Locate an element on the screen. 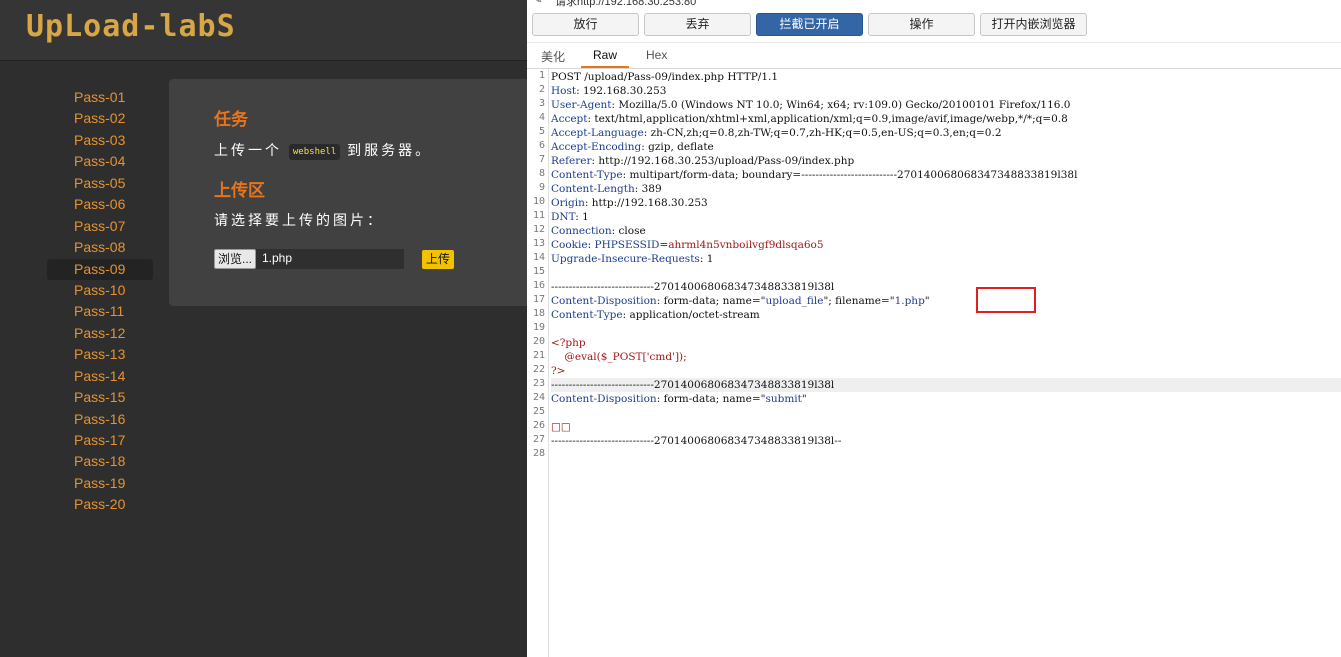 The height and width of the screenshot is (657, 1341). token-key: Content-Length is located at coordinates (593, 189).